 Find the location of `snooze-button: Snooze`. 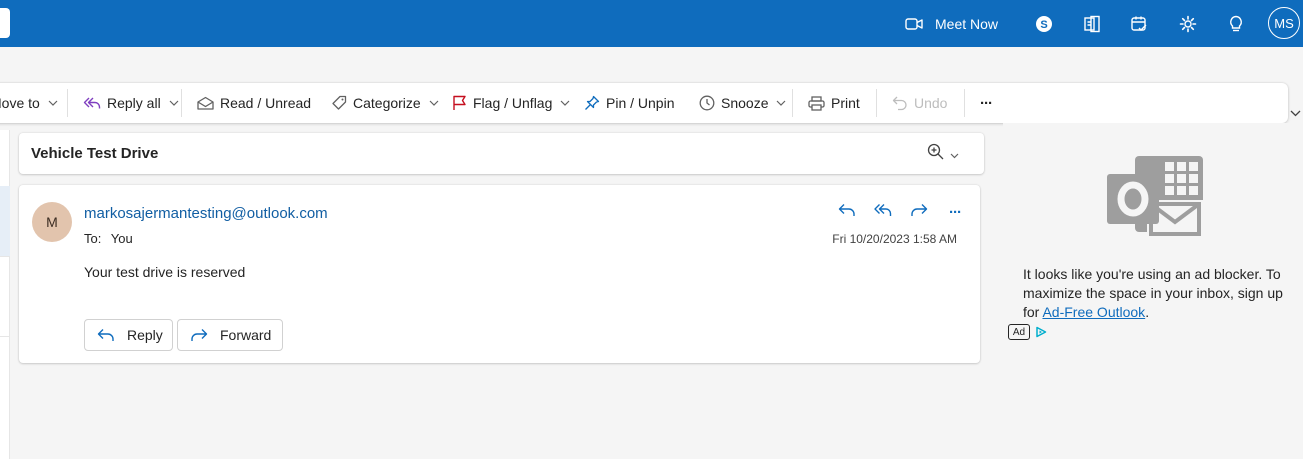

snooze-button: Snooze is located at coordinates (742, 103).